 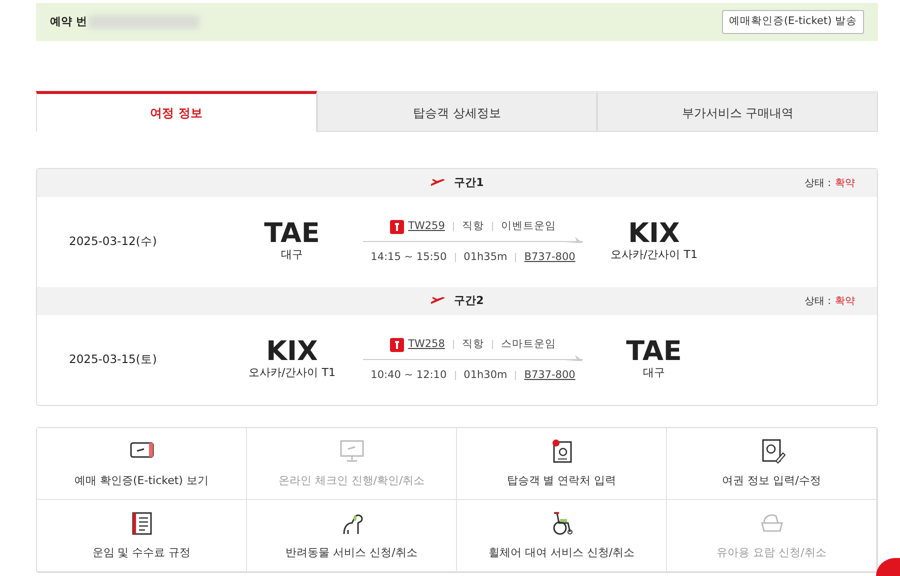 I want to click on service-item: 여권 정보 입력/수정, so click(x=772, y=464).